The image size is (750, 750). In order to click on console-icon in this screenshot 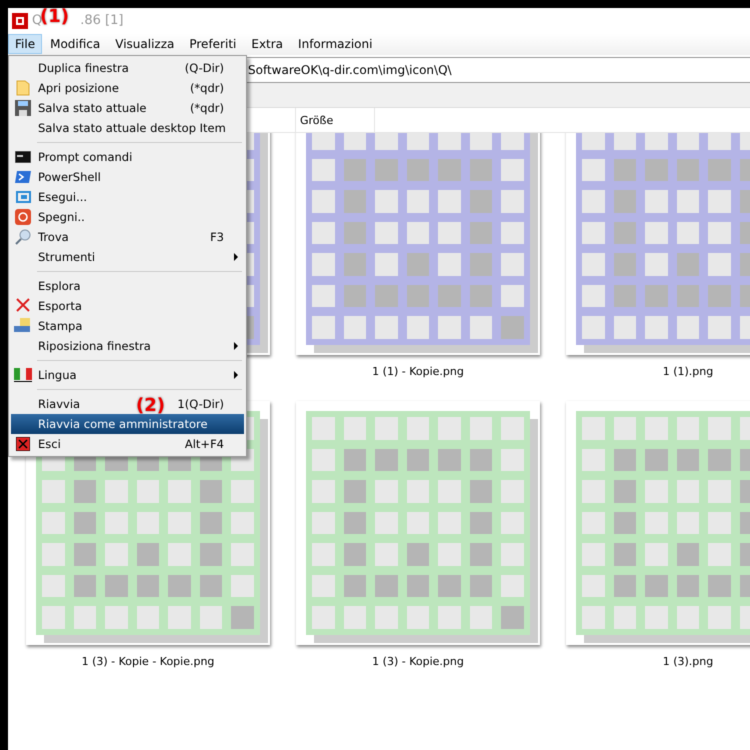, I will do `click(23, 157)`.